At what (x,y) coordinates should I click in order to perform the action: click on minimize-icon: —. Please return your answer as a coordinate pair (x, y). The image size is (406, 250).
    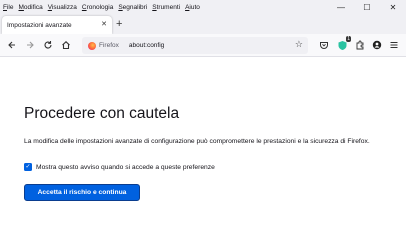
    Looking at the image, I should click on (341, 7).